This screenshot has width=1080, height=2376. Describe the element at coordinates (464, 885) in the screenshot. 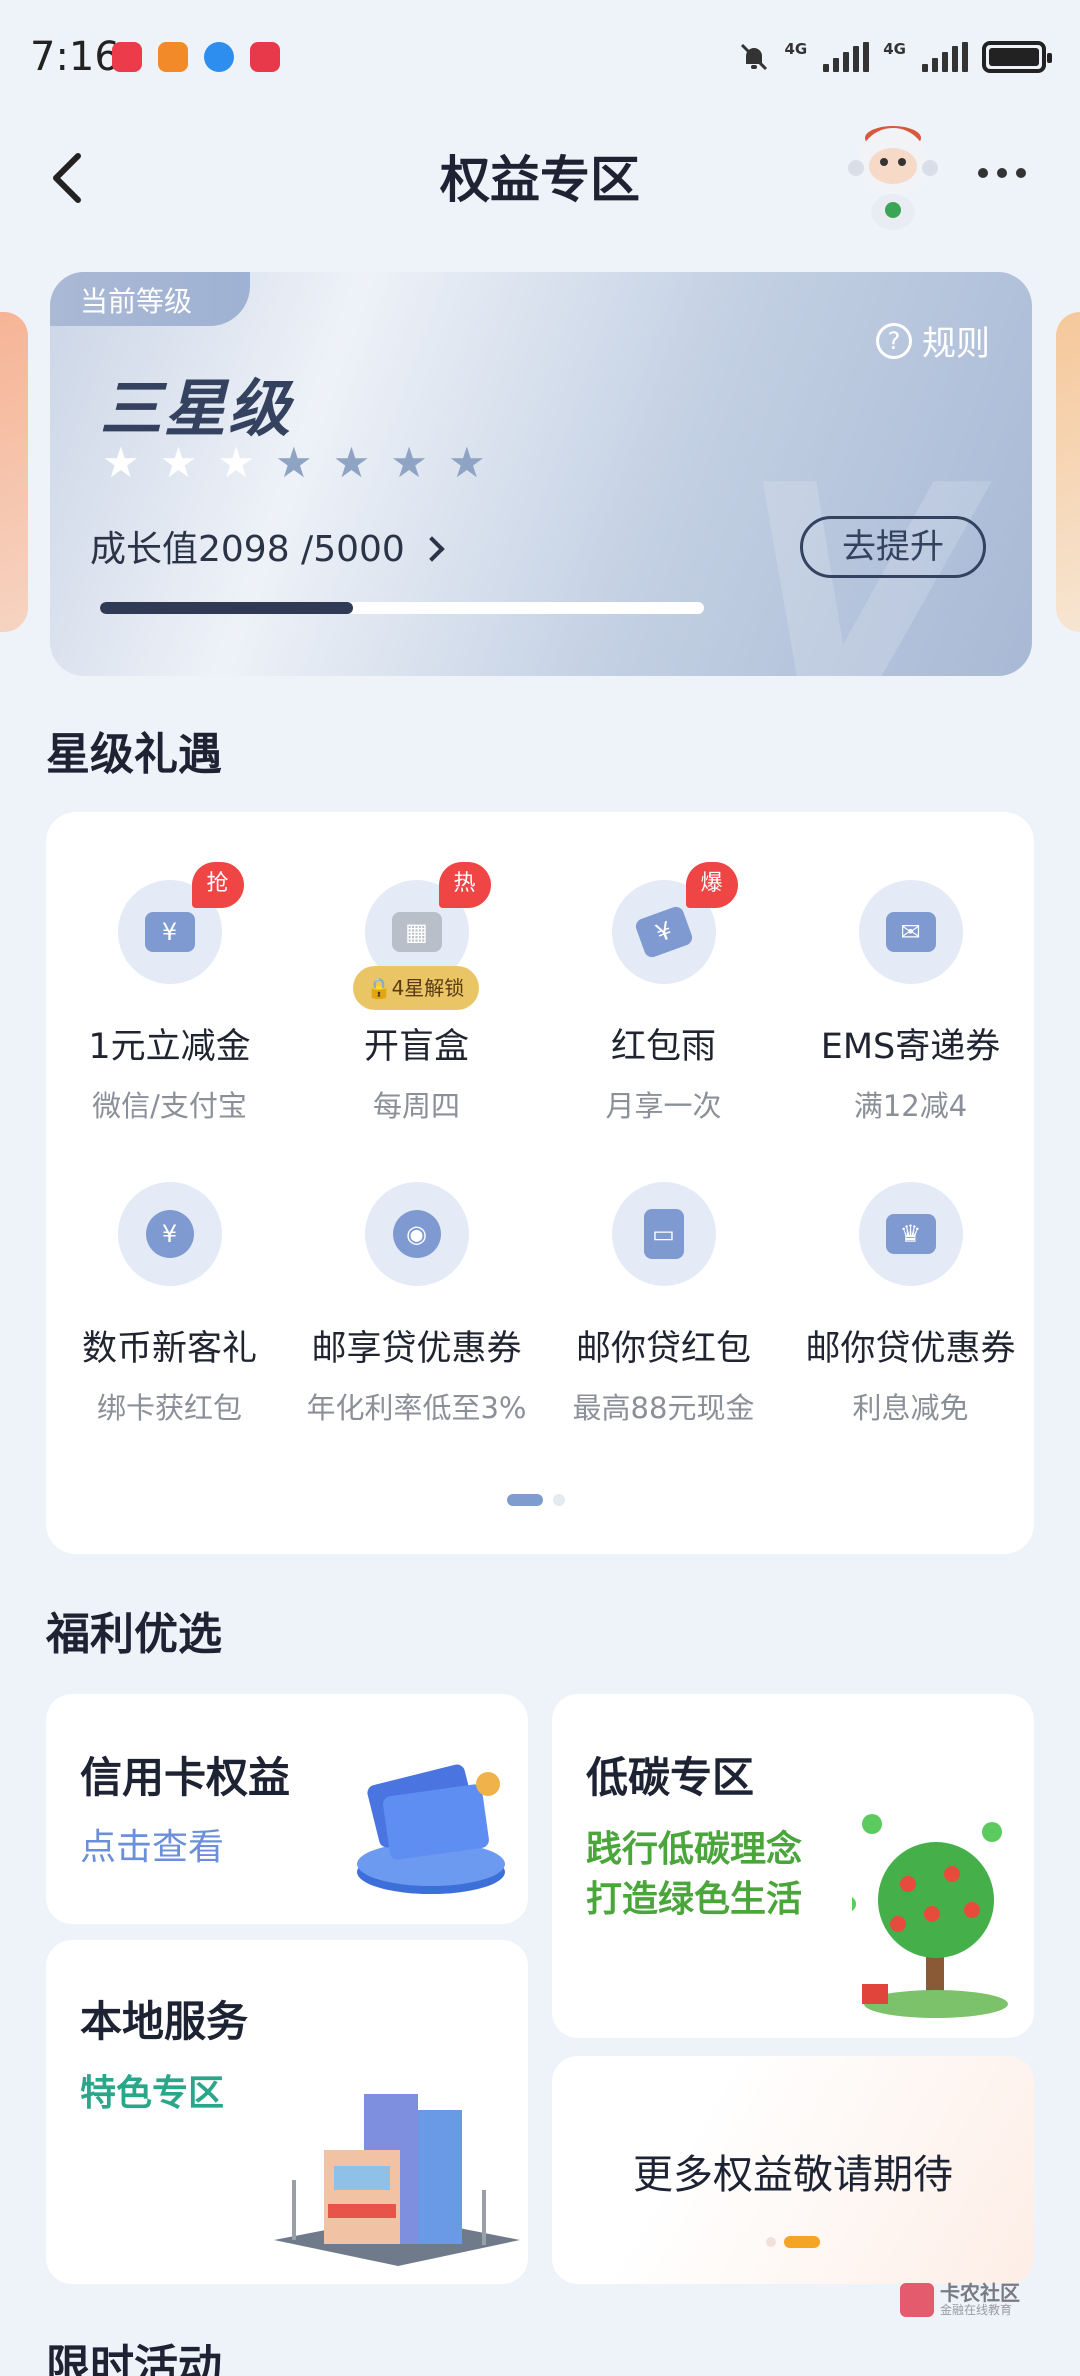

I see `badge: 热` at that location.